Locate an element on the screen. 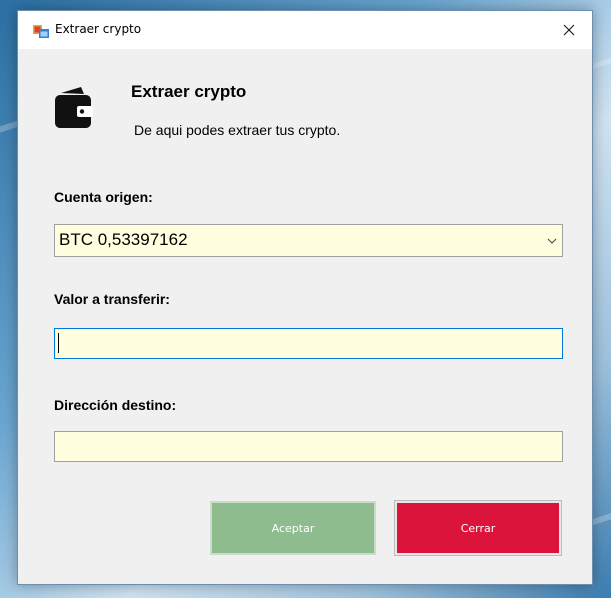 The width and height of the screenshot is (611, 598). page-subtitle: De aqui podes extraer tus crypto. is located at coordinates (237, 130).